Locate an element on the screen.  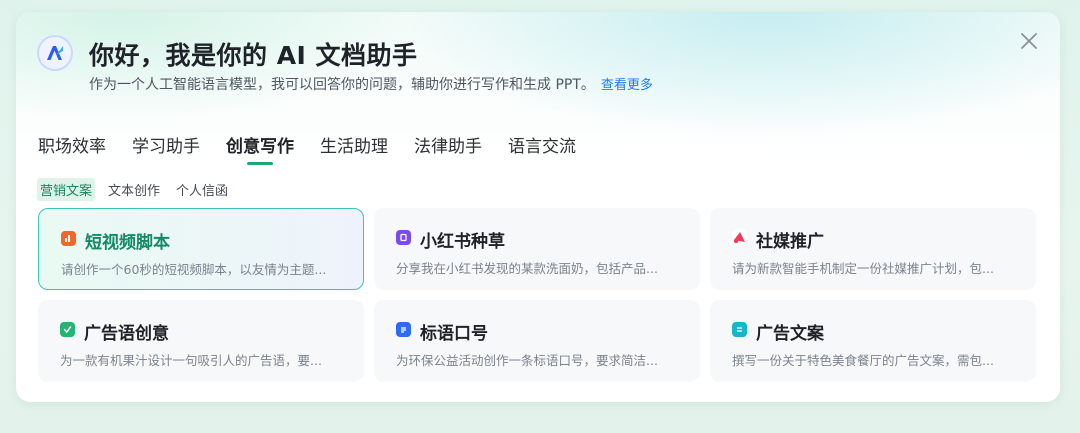
tab-legal-assistant: 法律助手 is located at coordinates (448, 150).